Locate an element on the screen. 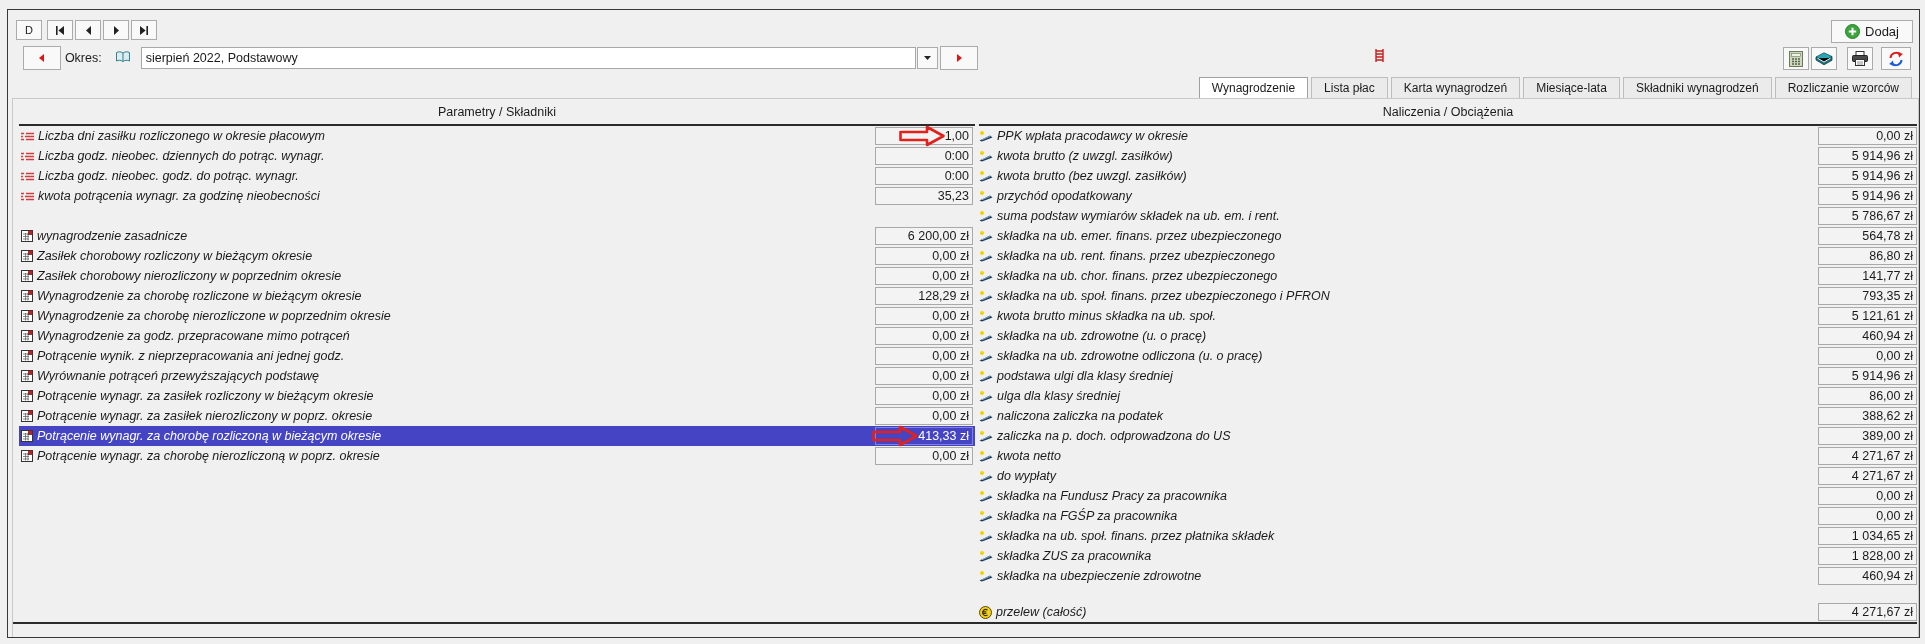  book-button is located at coordinates (1824, 58).